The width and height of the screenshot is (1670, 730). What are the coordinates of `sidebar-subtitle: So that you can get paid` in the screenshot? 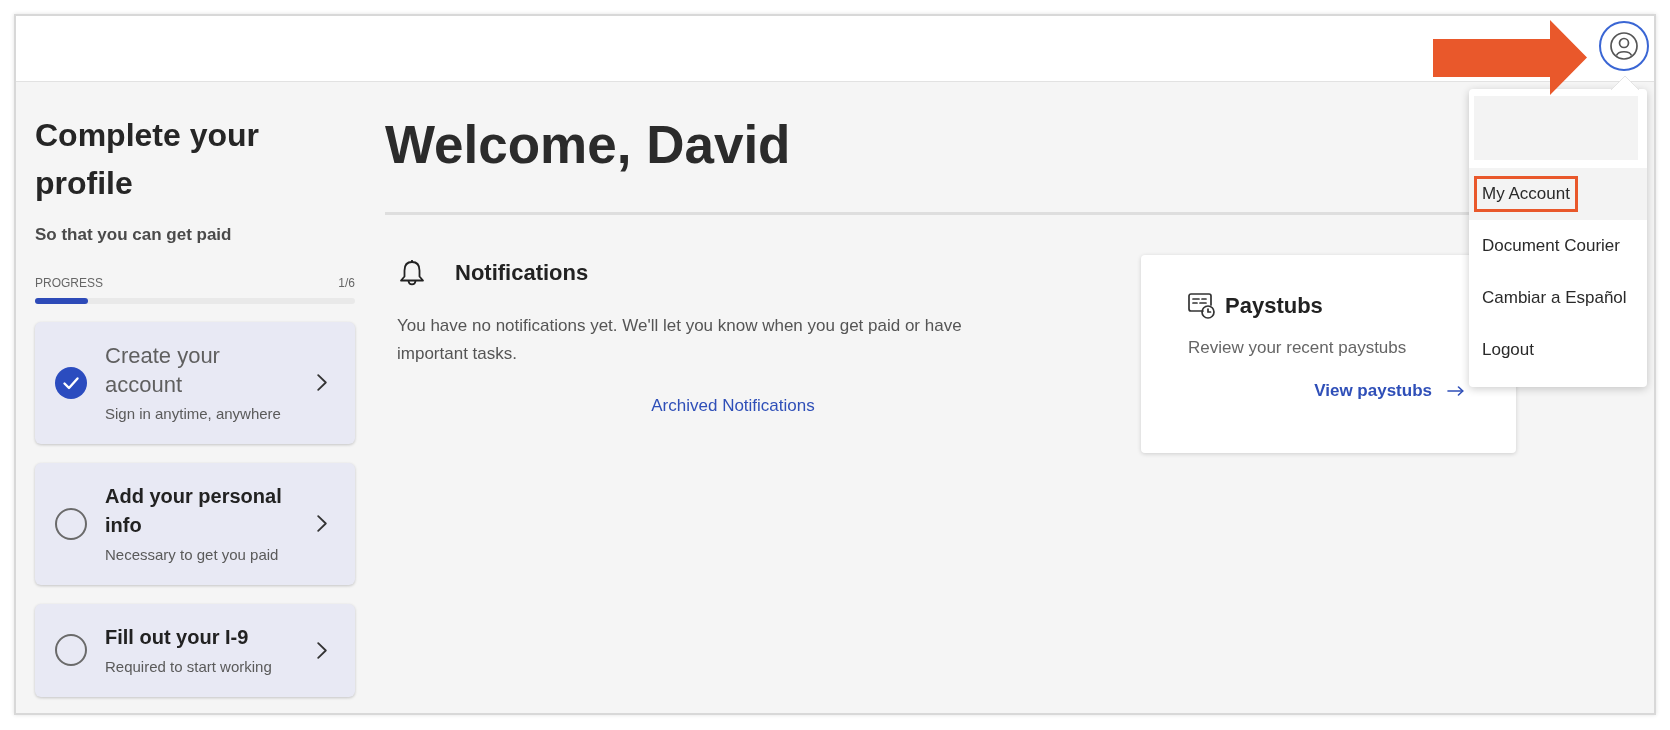 It's located at (134, 235).